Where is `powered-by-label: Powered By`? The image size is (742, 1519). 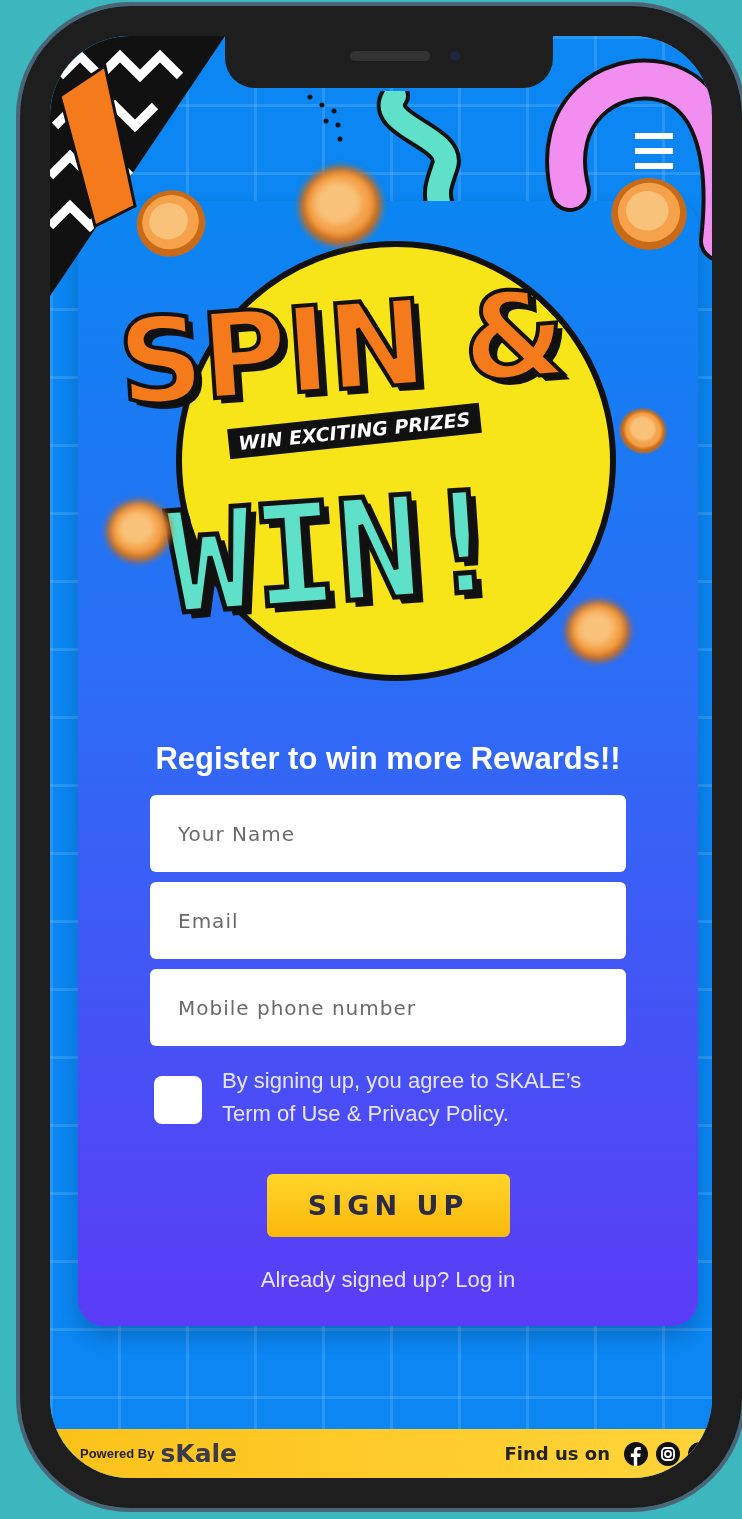 powered-by-label: Powered By is located at coordinates (117, 1453).